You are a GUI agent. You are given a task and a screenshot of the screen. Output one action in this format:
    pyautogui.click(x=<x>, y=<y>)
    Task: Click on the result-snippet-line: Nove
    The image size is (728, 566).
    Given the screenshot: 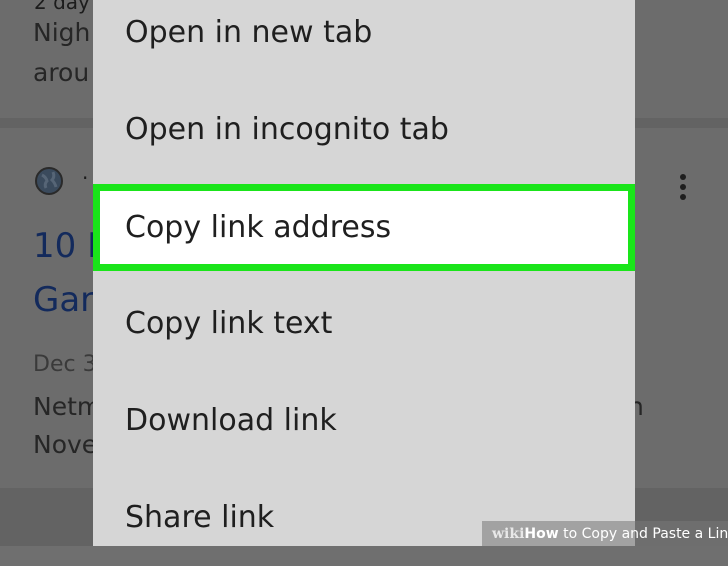 What is the action you would take?
    pyautogui.click(x=65, y=444)
    